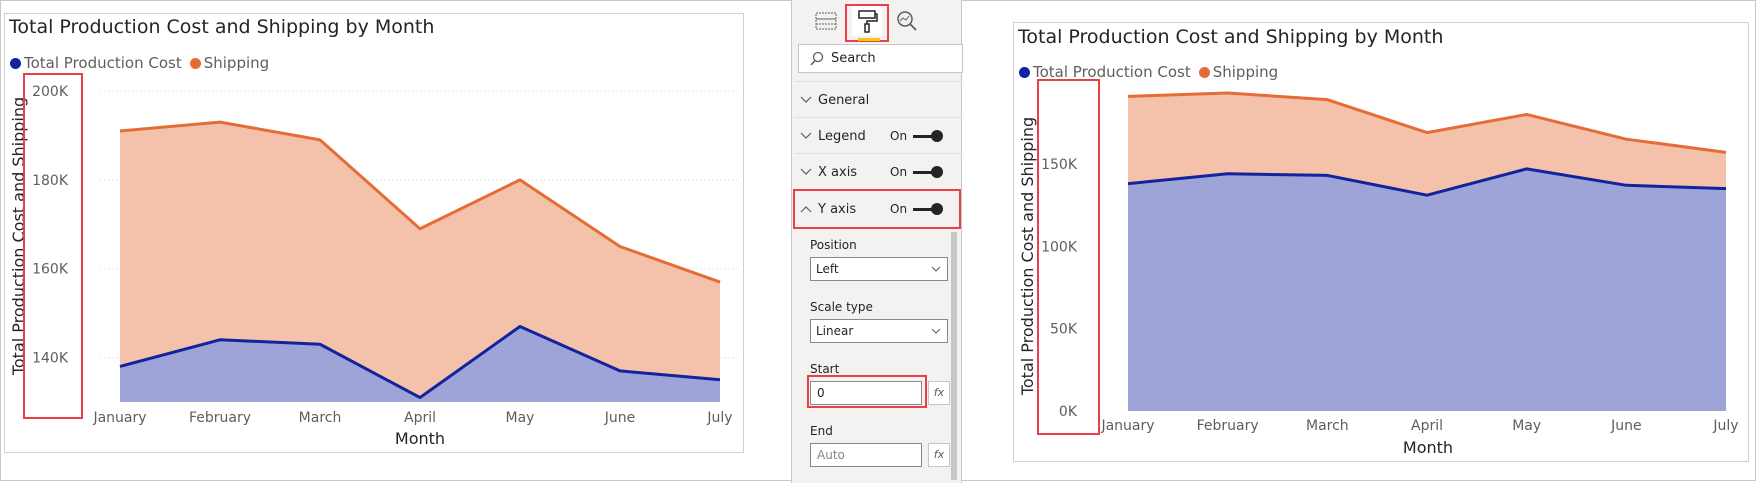 The image size is (1758, 483). I want to click on right-y-axis-highlight, so click(1068, 257).